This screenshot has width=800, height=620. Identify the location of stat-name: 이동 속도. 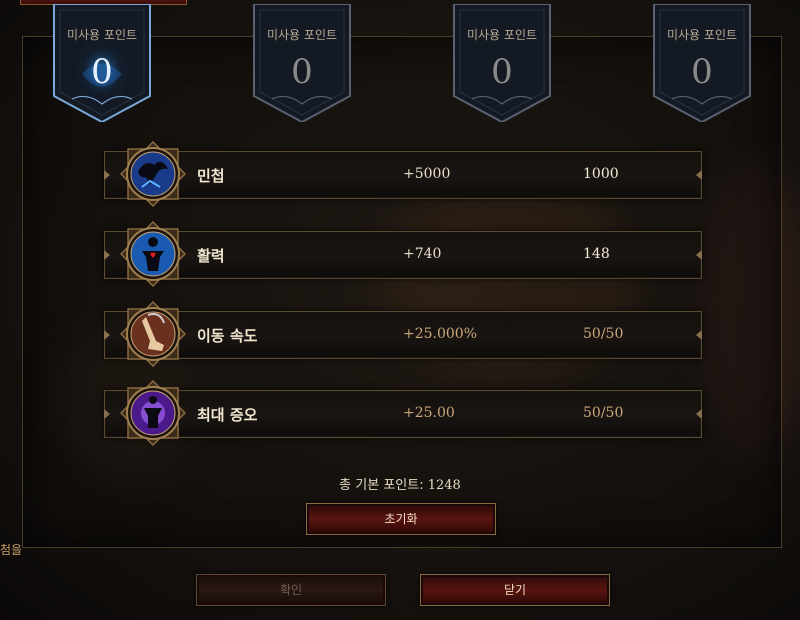
(227, 336).